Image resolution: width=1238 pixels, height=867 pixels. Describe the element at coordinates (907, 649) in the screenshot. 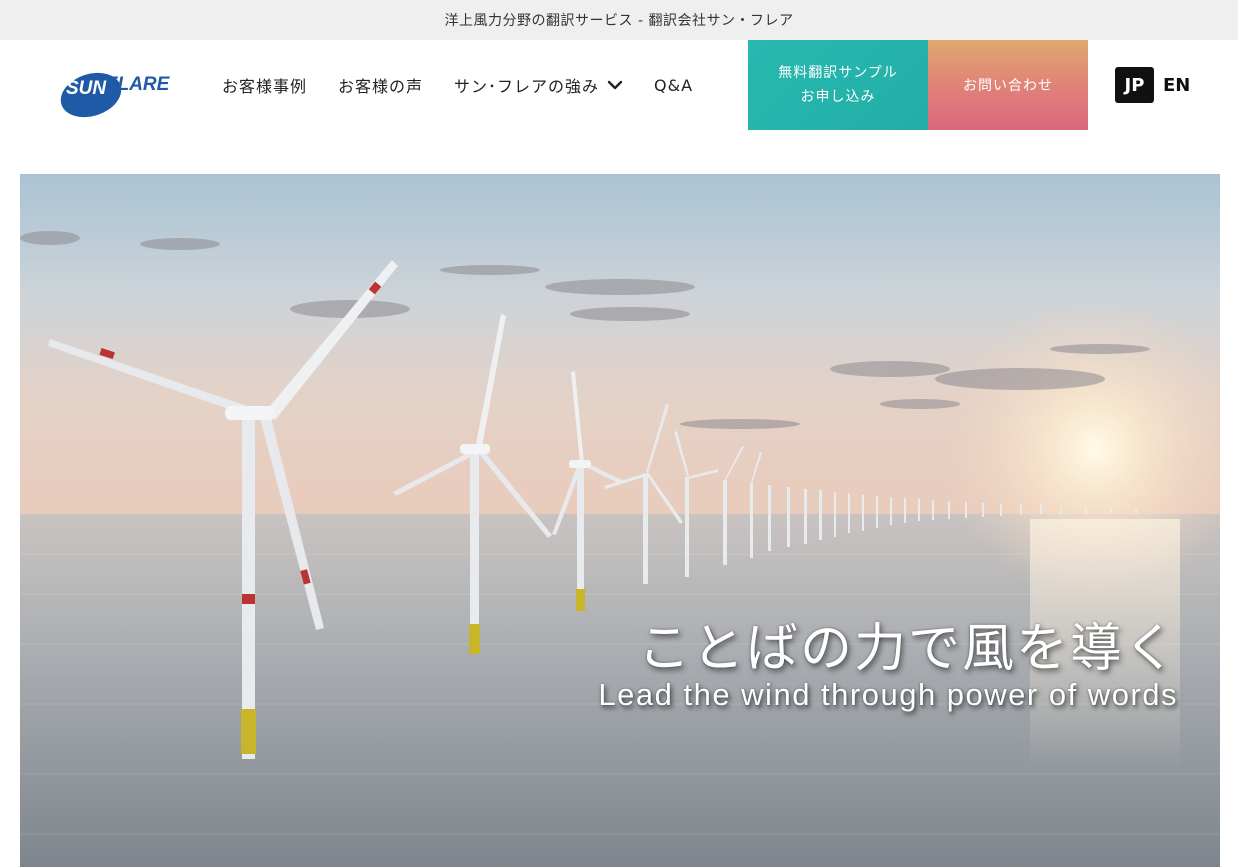

I see `hero-tagline-jp: ことばの力で風を導く` at that location.